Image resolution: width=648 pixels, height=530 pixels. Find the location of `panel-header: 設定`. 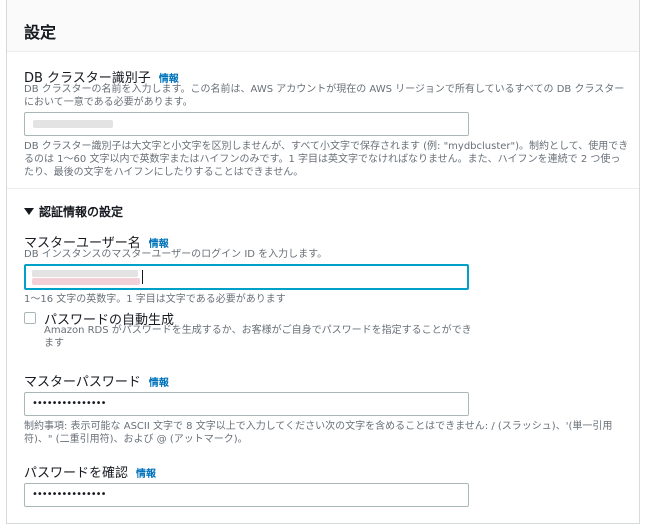

panel-header: 設定 is located at coordinates (323, 26).